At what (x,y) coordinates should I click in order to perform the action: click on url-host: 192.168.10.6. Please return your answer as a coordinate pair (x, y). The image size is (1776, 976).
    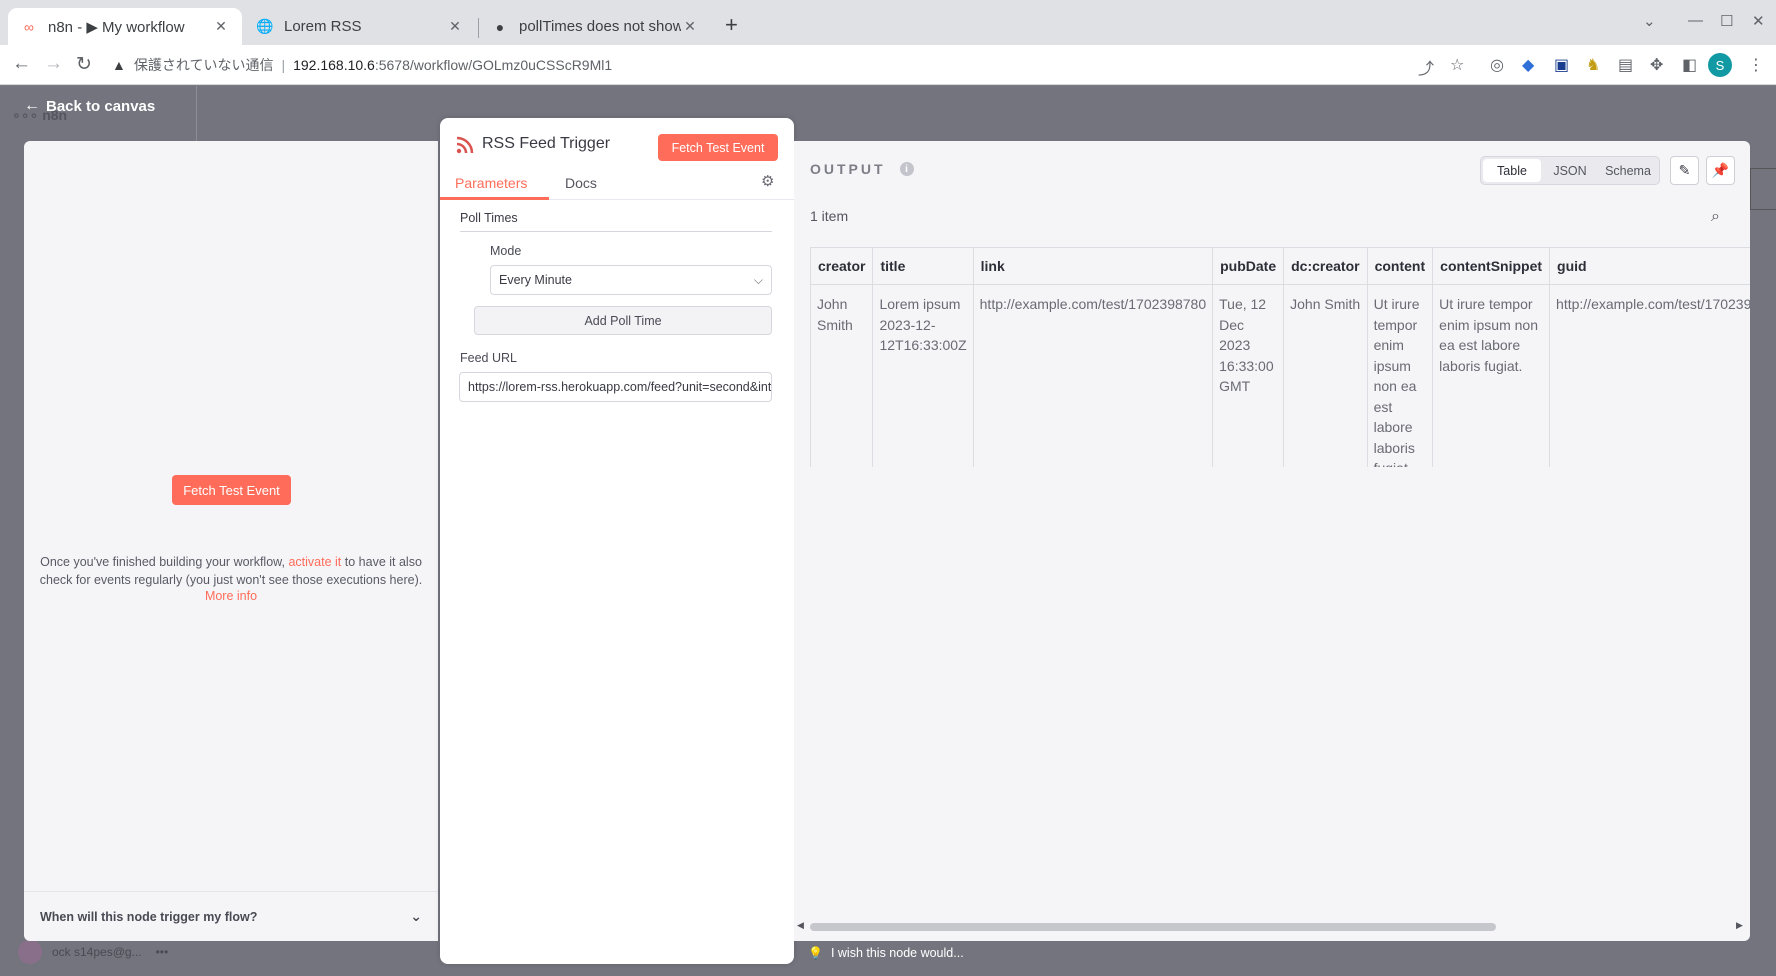
    Looking at the image, I should click on (334, 65).